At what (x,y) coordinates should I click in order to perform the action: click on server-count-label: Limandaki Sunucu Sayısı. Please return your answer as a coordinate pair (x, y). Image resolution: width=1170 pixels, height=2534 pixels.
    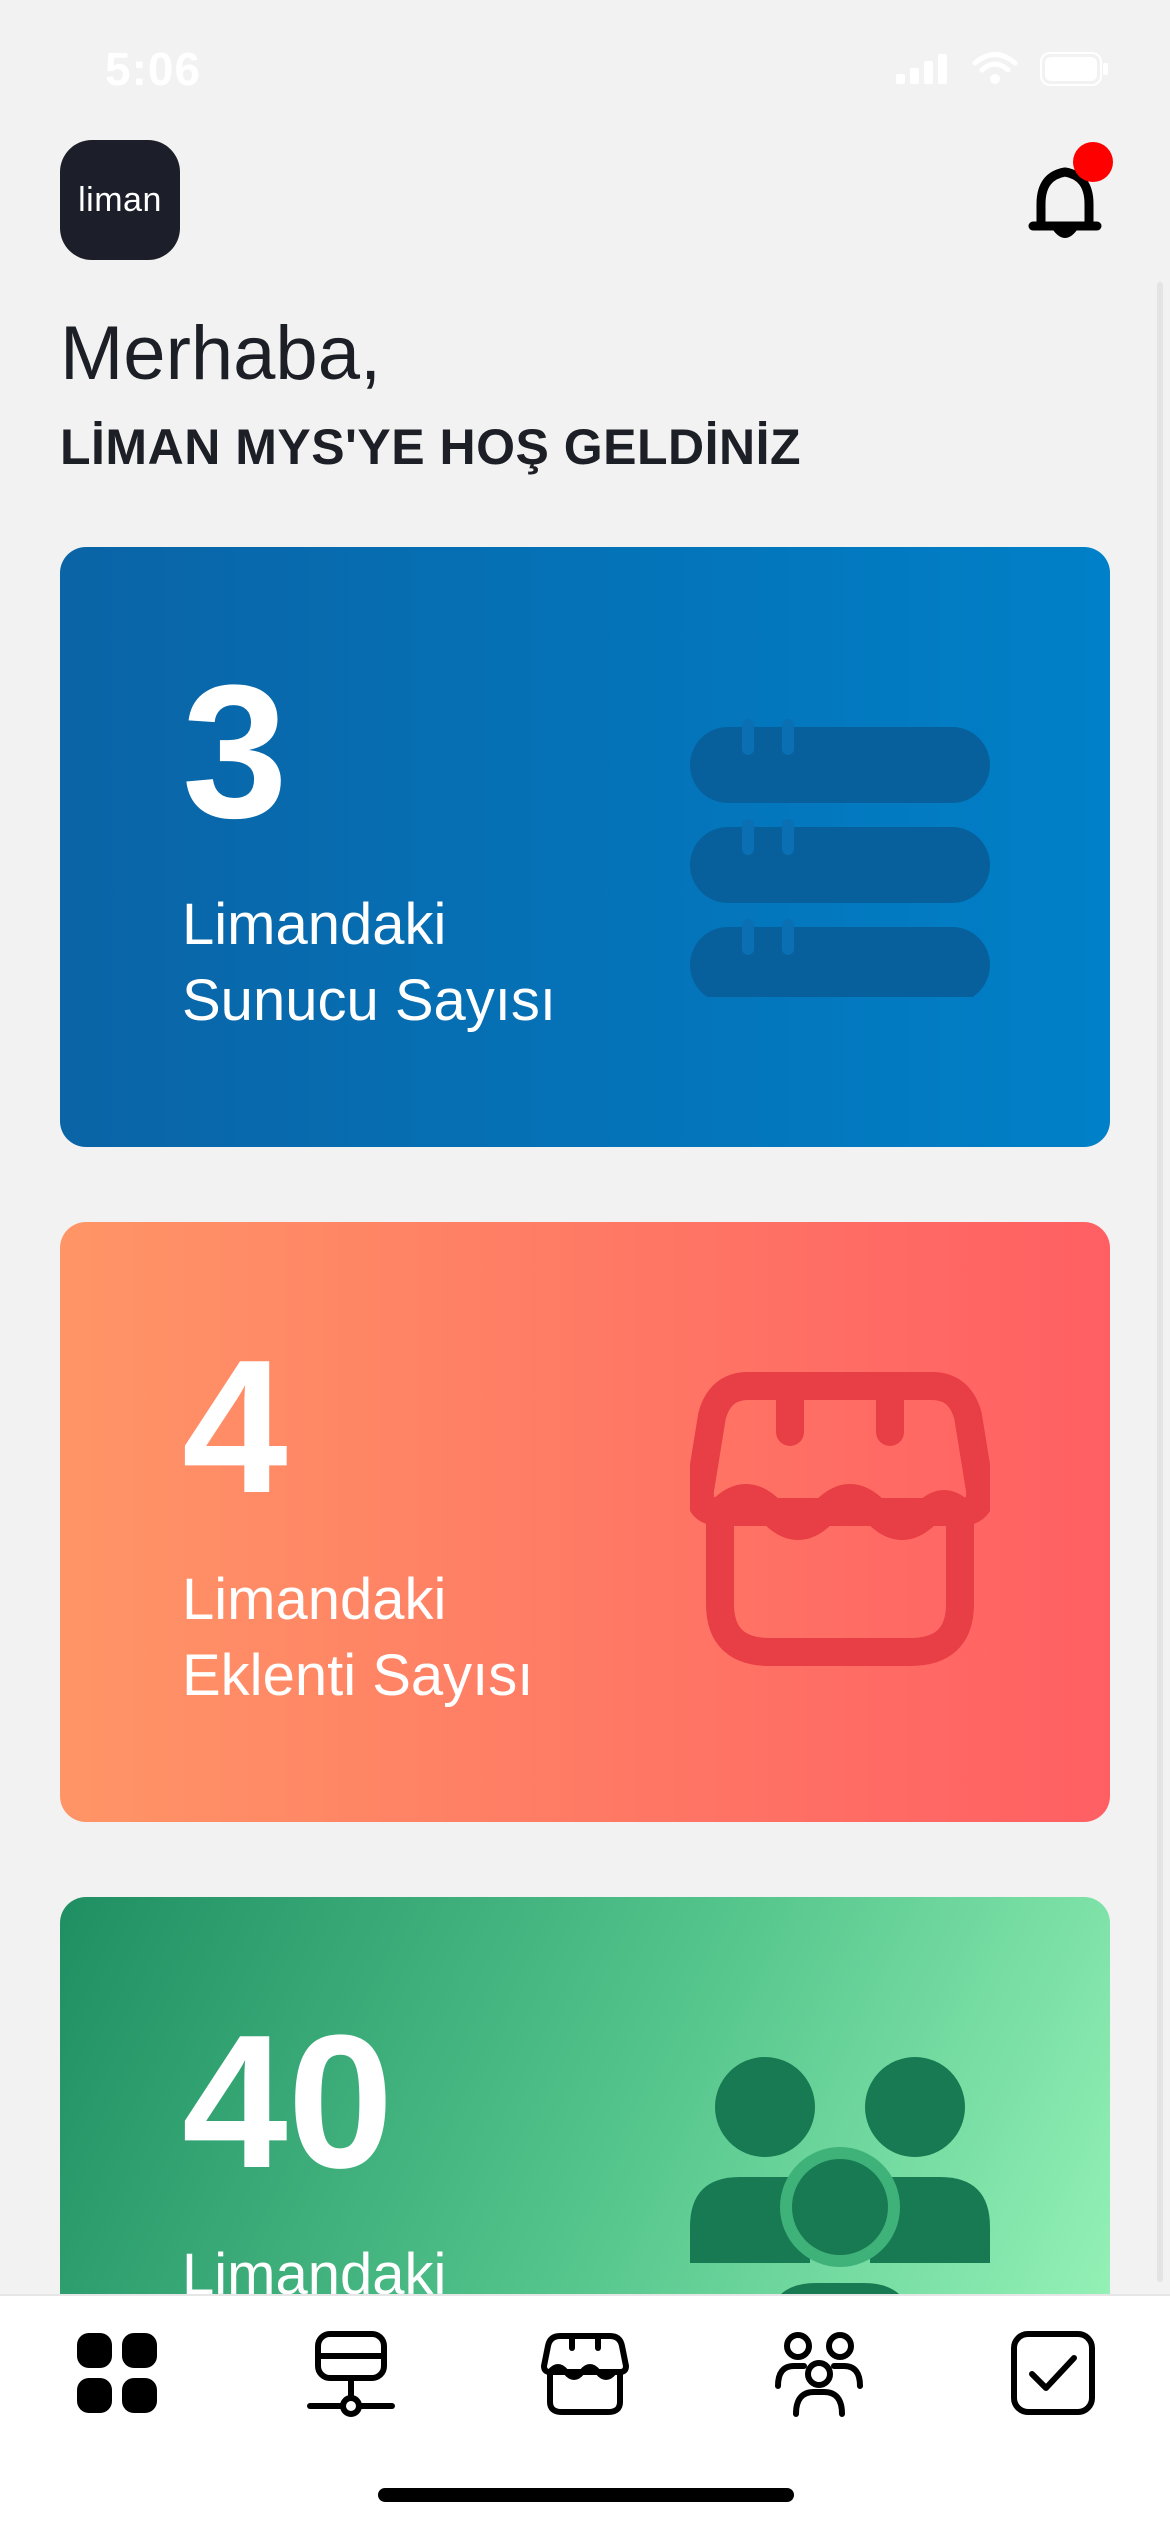
    Looking at the image, I should click on (369, 963).